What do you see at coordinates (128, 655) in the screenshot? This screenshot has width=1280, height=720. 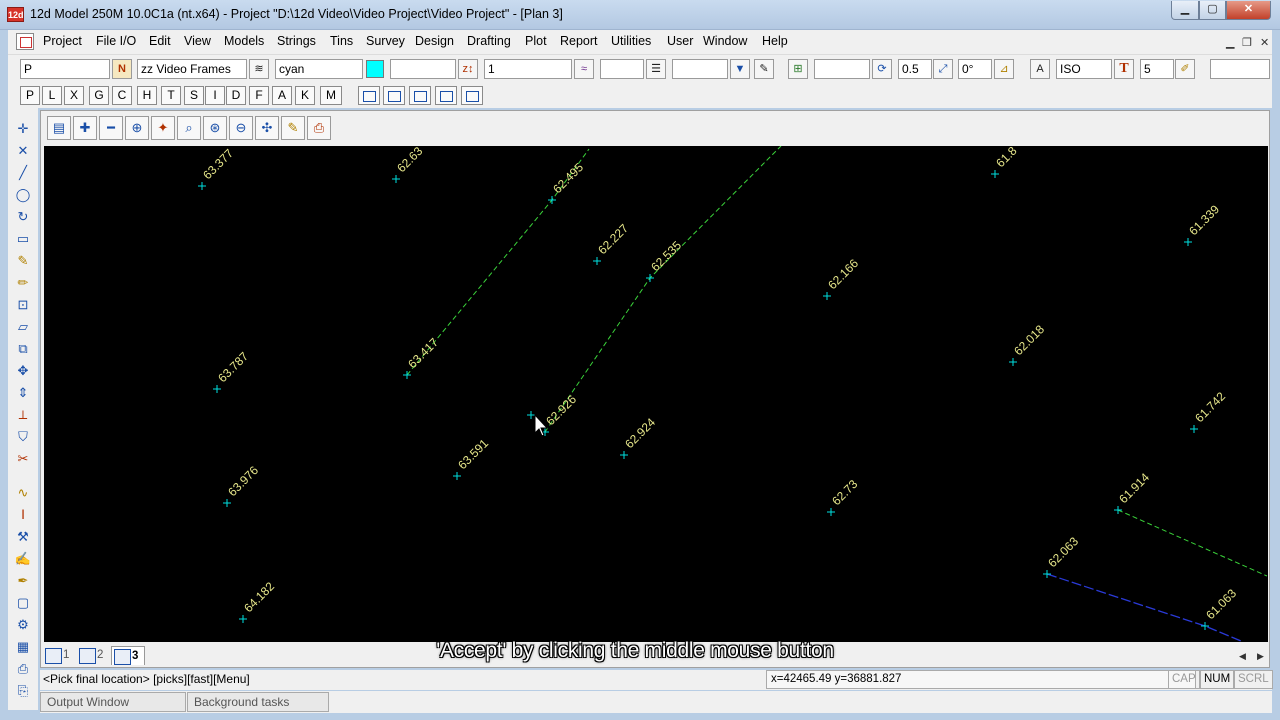 I see `plan-tab-3: 3` at bounding box center [128, 655].